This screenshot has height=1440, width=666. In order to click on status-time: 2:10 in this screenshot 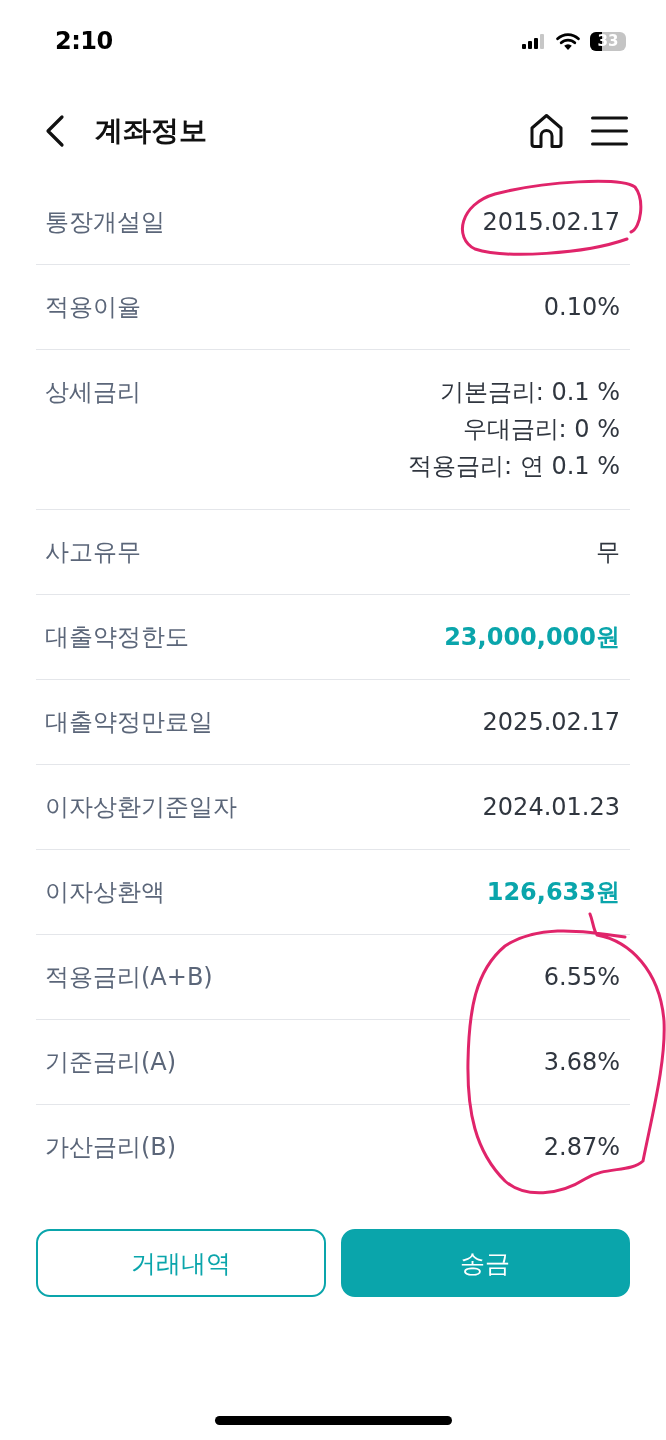, I will do `click(84, 41)`.